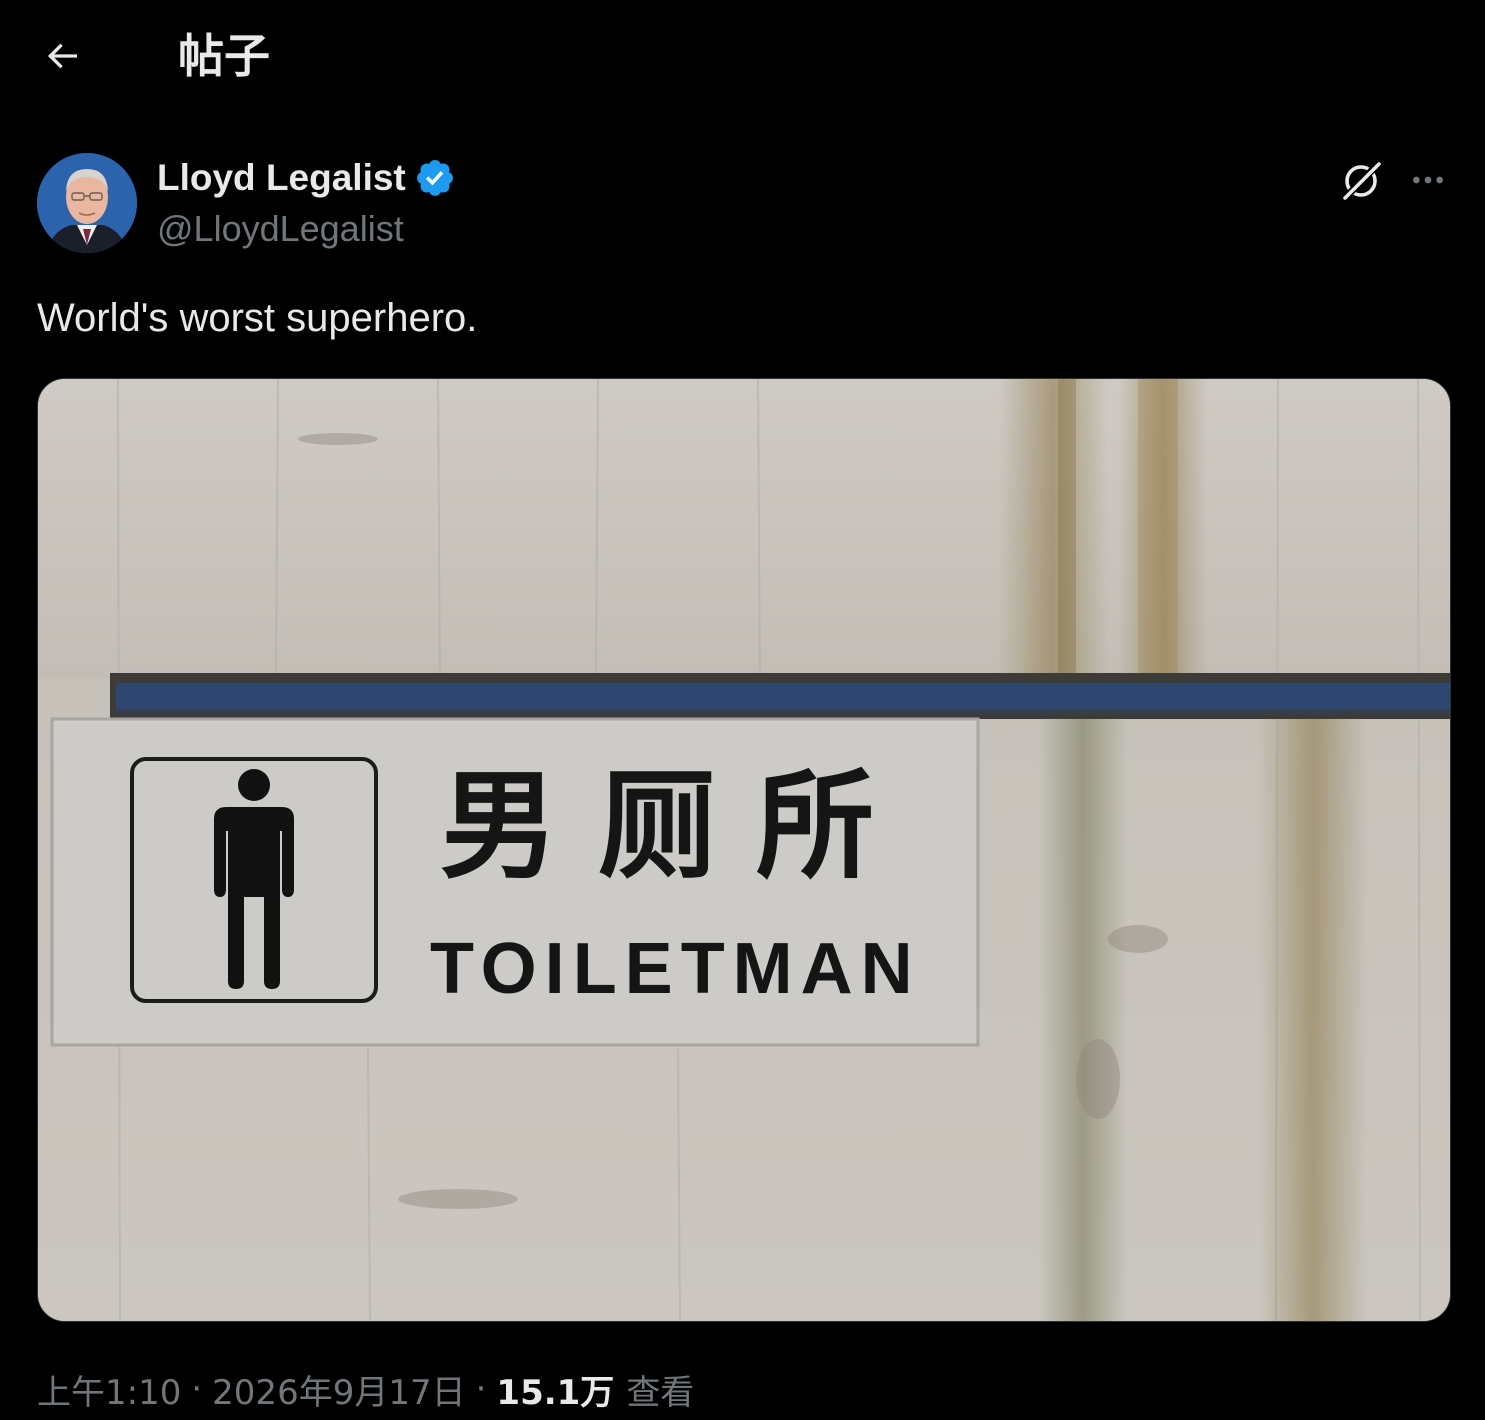  I want to click on top-bar: 帖子, so click(742, 56).